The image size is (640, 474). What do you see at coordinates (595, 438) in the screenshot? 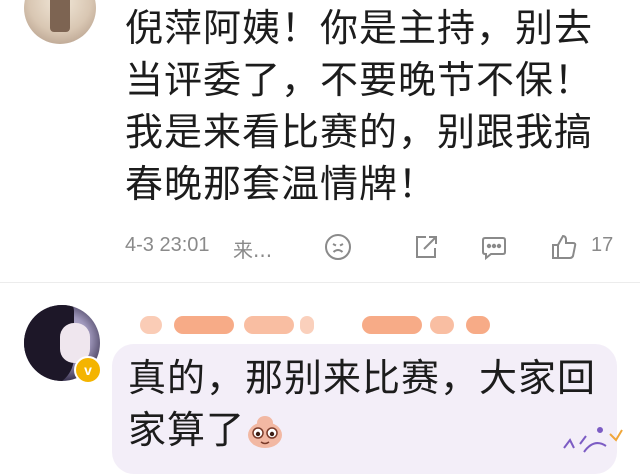
I see `decorative-doodle-icon` at bounding box center [595, 438].